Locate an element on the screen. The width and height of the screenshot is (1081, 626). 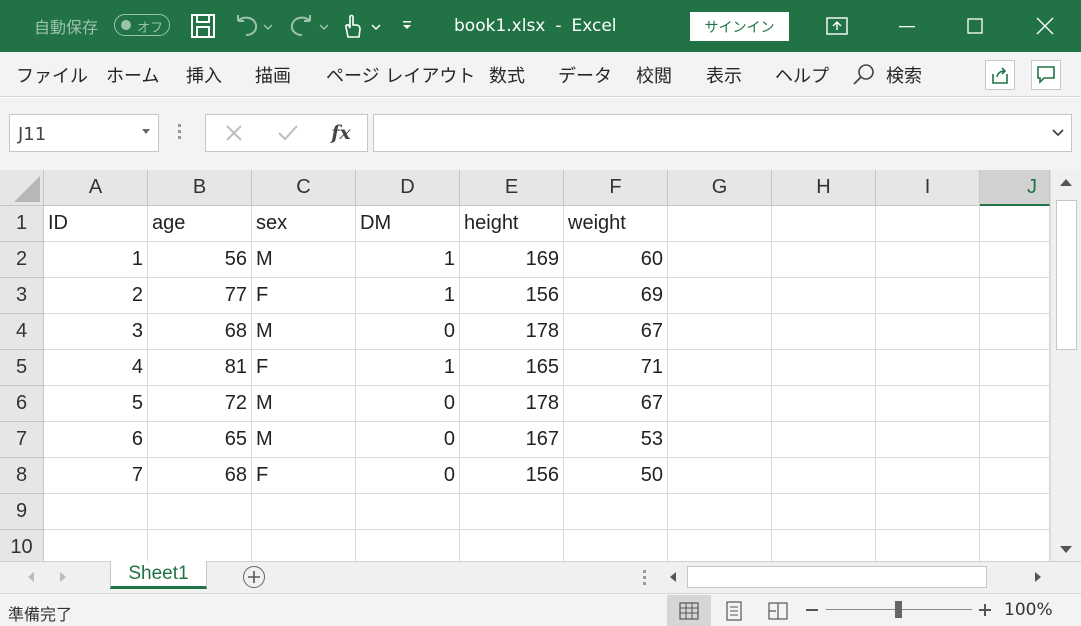
cell-e3: 156 is located at coordinates (512, 296).